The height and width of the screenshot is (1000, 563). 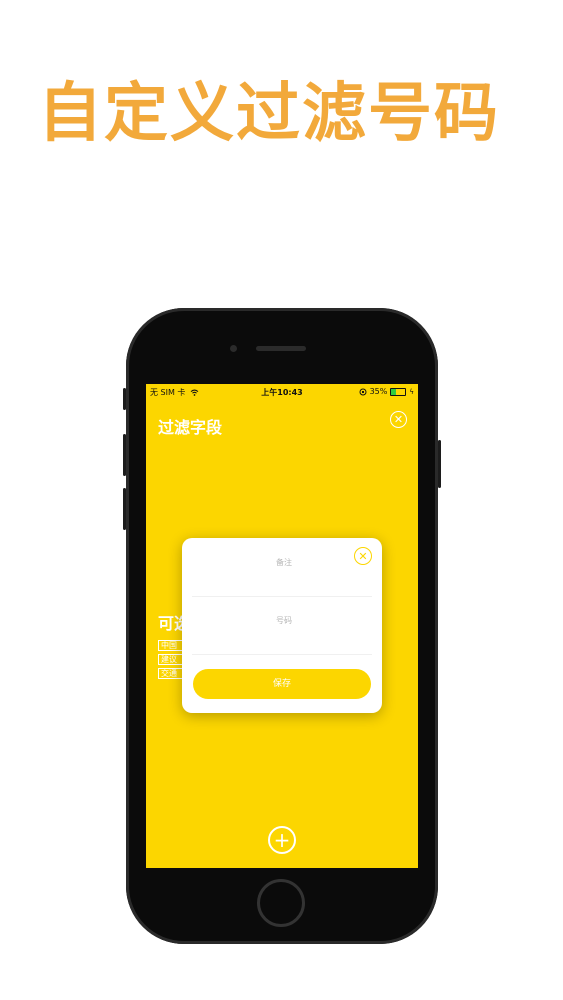 I want to click on promo-headline: 自定义过滤号码, so click(x=269, y=114).